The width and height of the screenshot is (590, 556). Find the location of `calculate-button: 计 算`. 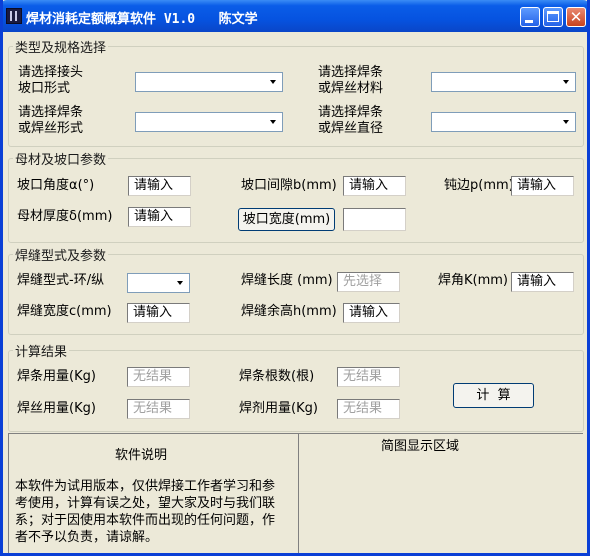

calculate-button: 计 算 is located at coordinates (493, 395).